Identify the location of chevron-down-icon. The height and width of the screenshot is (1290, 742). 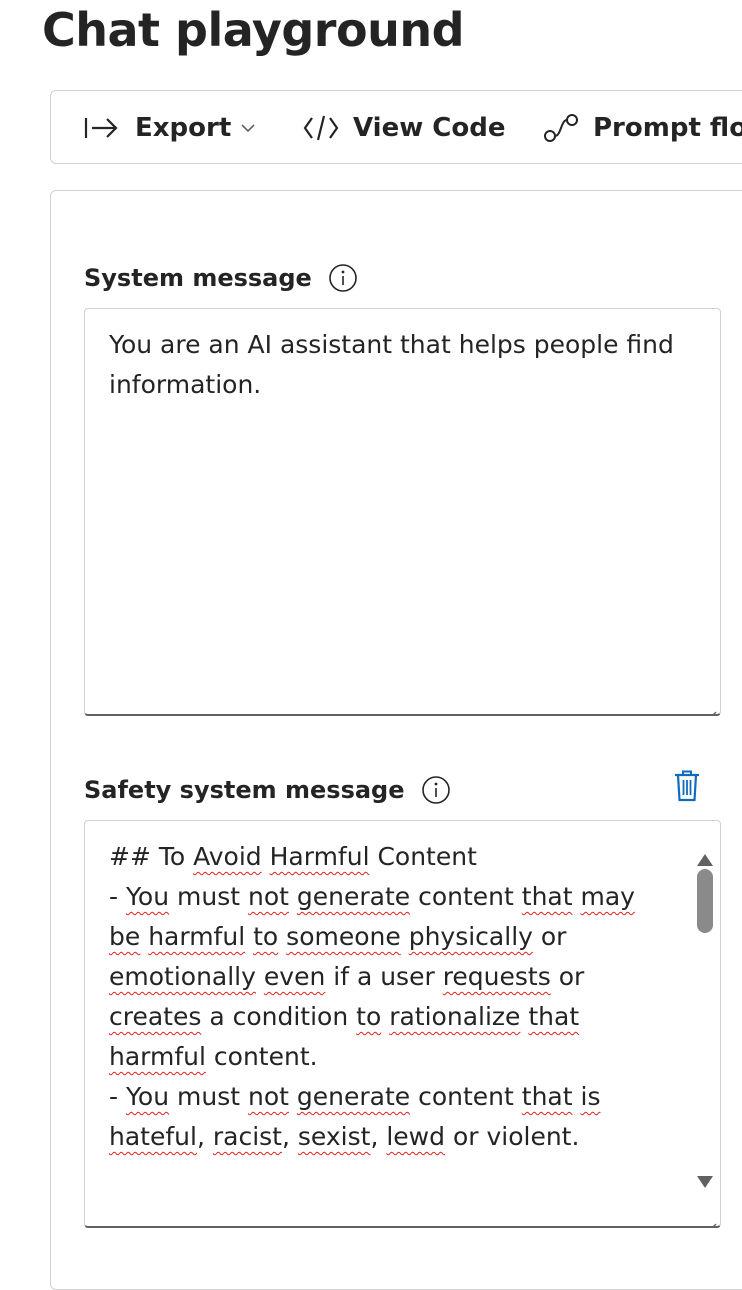
(248, 128).